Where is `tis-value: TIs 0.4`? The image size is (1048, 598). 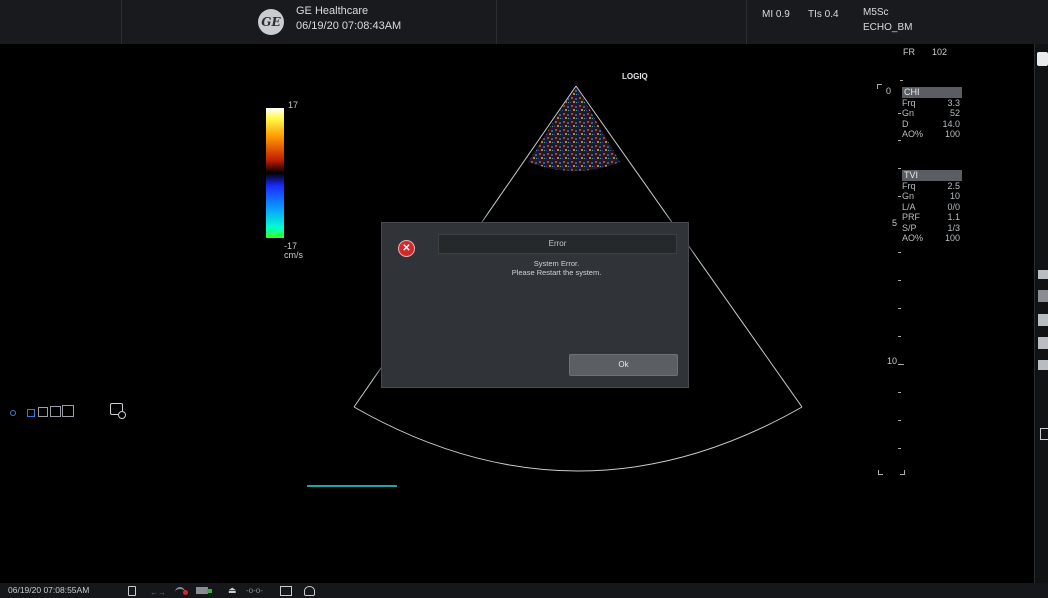 tis-value: TIs 0.4 is located at coordinates (823, 14).